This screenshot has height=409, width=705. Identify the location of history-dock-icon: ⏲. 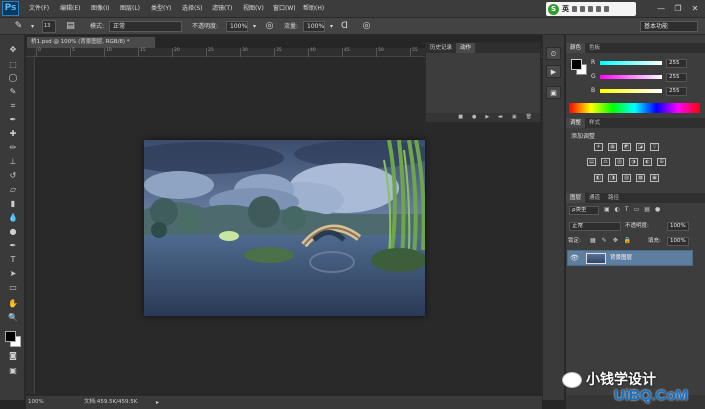
(553, 53).